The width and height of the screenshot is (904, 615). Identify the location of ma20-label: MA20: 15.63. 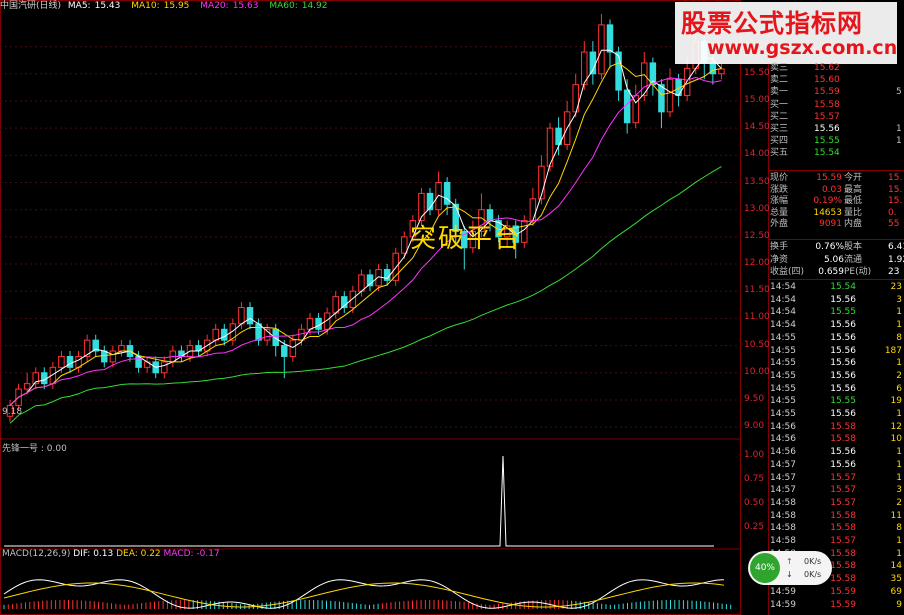
(229, 6).